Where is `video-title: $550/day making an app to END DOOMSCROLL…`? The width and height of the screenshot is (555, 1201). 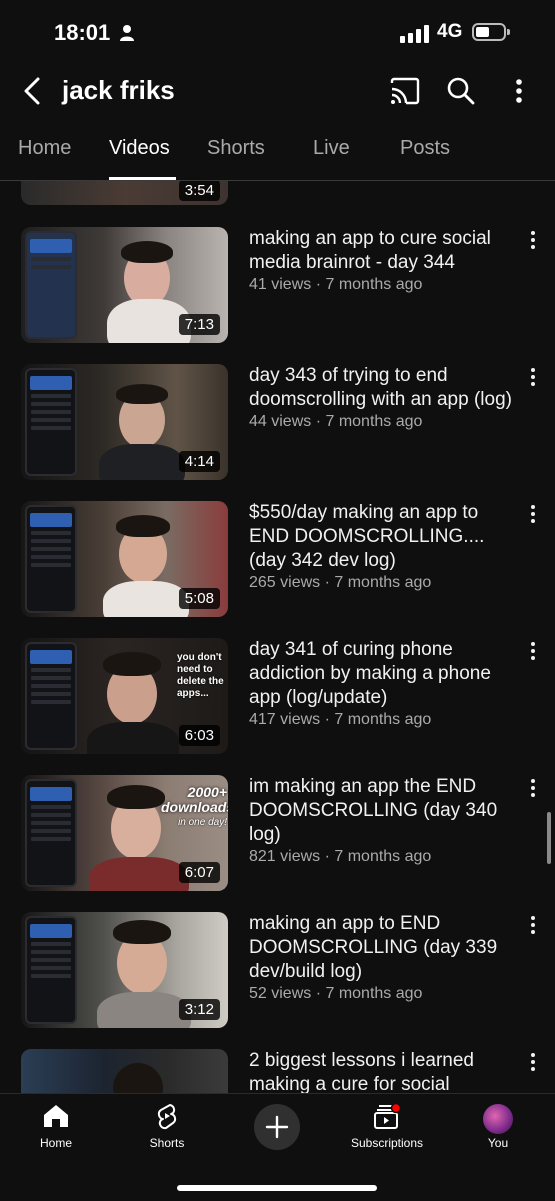
video-title: $550/day making an app to END DOOMSCROLL… is located at coordinates (385, 537).